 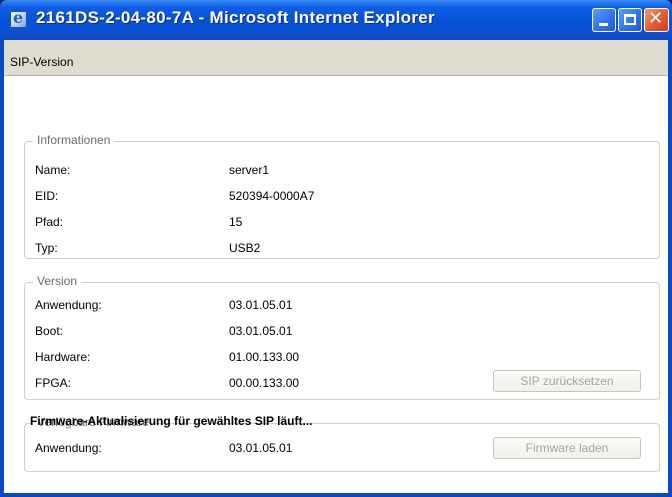 I want to click on version-label: Anwendung:, so click(x=68, y=305).